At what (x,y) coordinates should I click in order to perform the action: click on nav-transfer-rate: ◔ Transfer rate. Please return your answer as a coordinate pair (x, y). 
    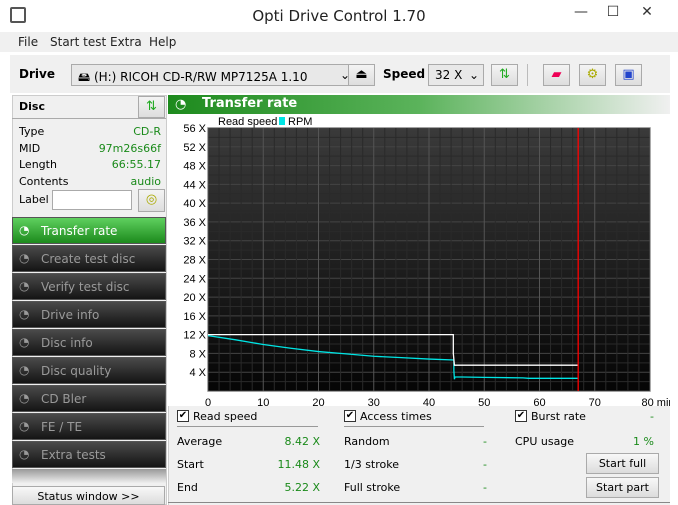
    Looking at the image, I should click on (89, 230).